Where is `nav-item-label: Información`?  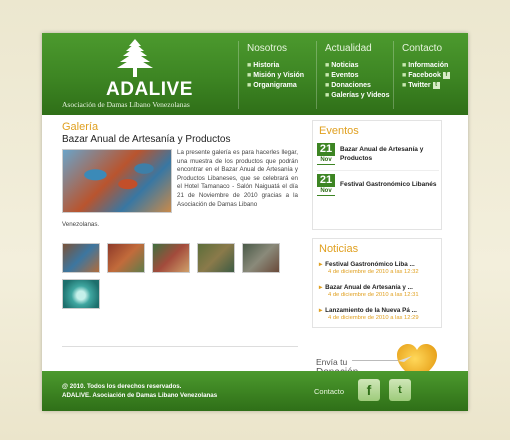
nav-item-label: Información is located at coordinates (428, 65).